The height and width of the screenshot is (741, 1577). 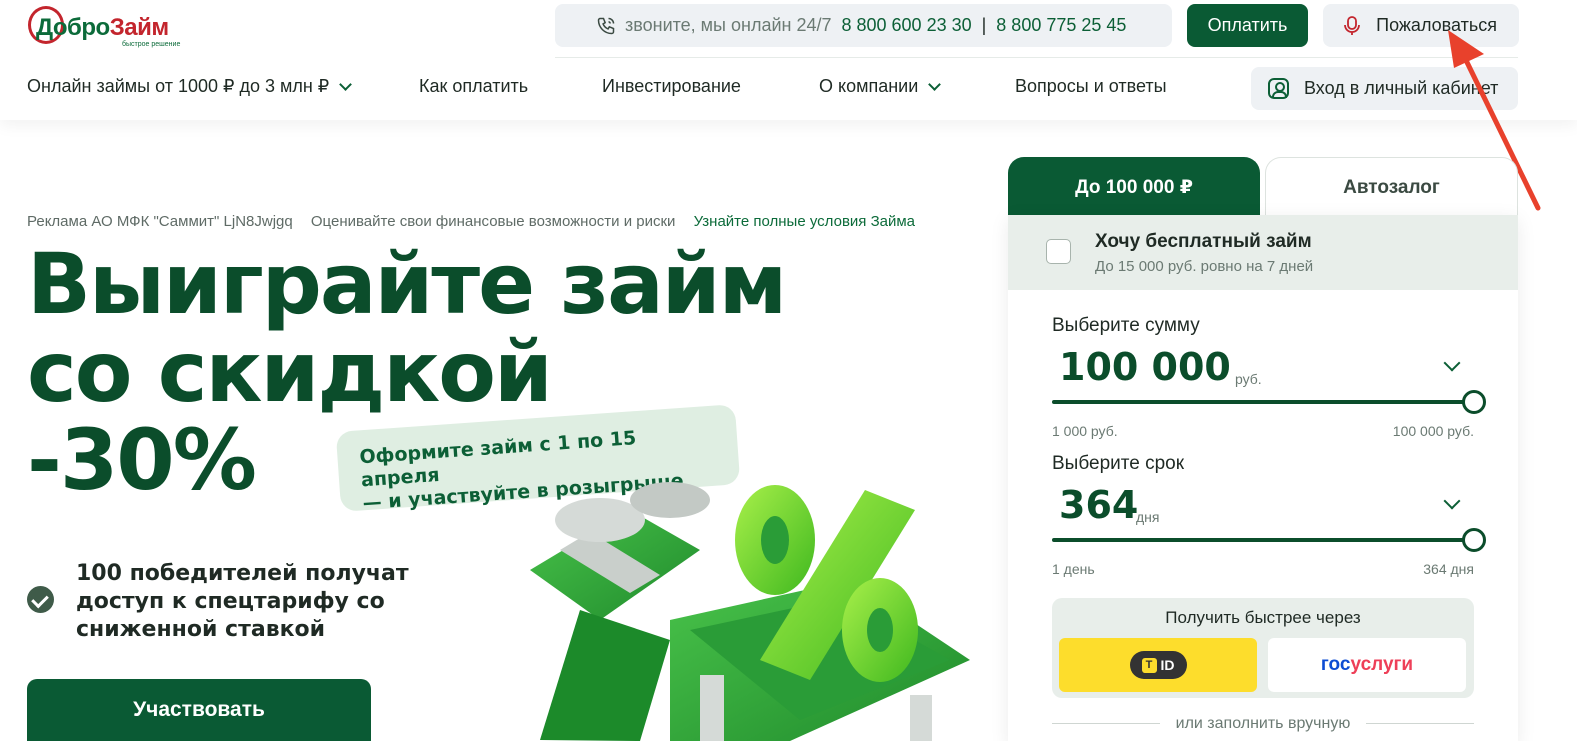 What do you see at coordinates (1474, 402) in the screenshot?
I see `amount-slider-thumb` at bounding box center [1474, 402].